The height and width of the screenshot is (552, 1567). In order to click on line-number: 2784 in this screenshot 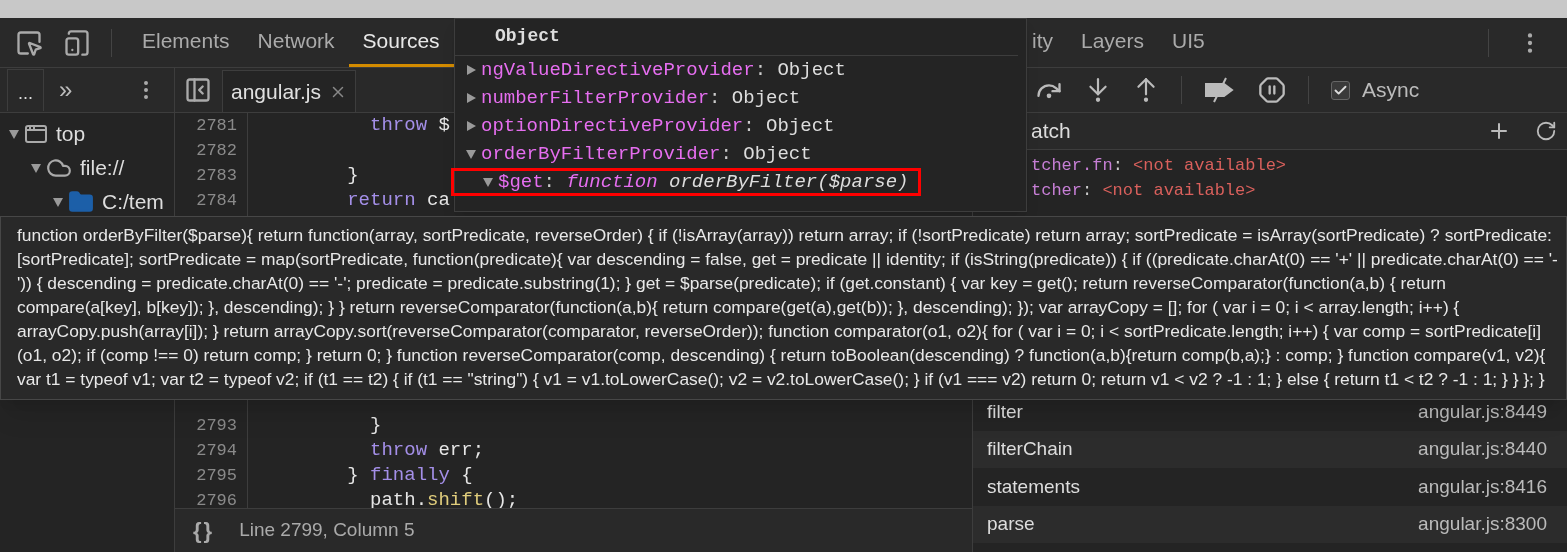, I will do `click(216, 201)`.